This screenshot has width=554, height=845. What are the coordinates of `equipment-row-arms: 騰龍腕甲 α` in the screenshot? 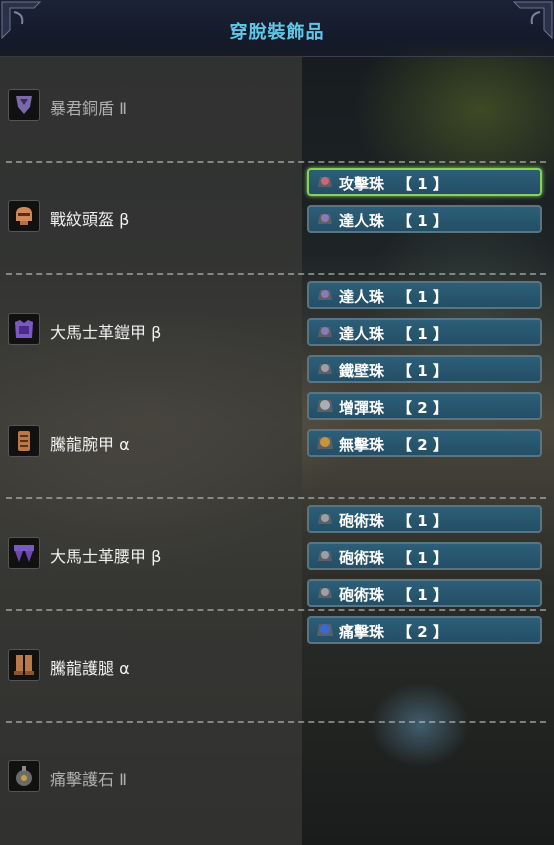 It's located at (153, 442).